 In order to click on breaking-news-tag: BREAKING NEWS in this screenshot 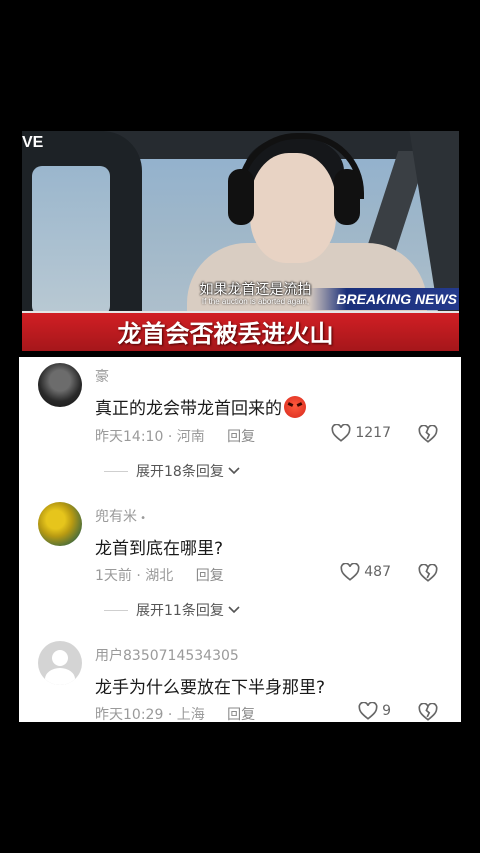, I will do `click(384, 299)`.